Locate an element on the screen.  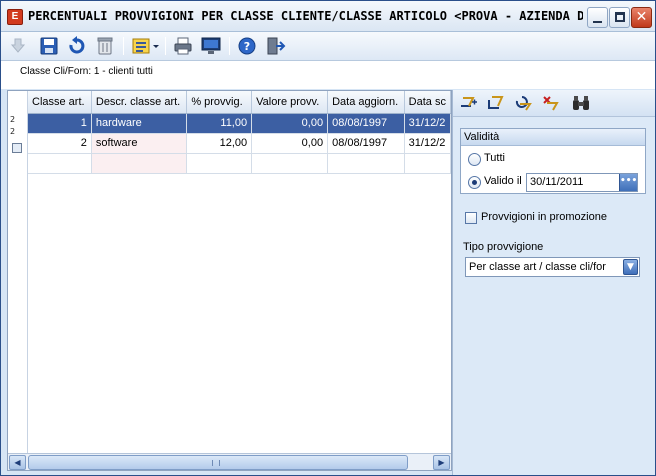
maximize-icon is located at coordinates (620, 17).